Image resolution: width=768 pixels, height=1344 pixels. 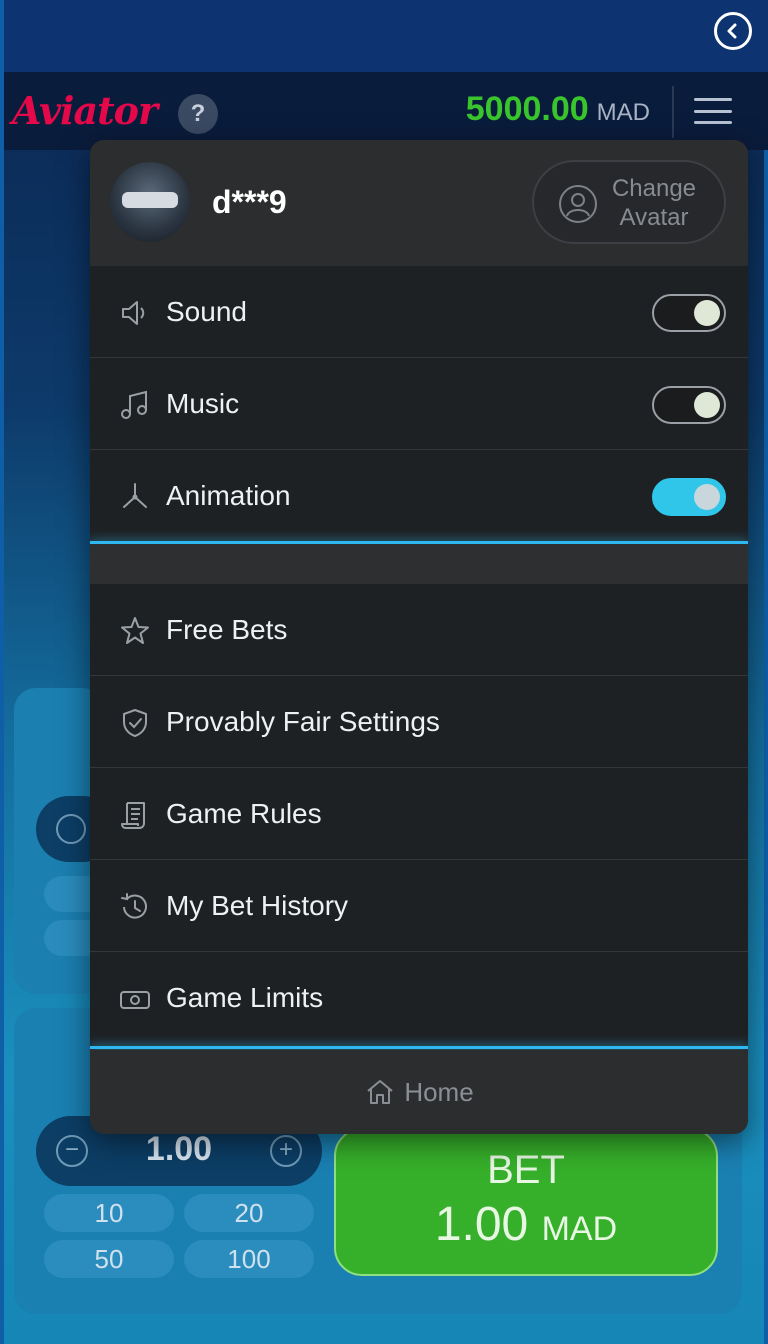 I want to click on header-divider, so click(x=673, y=112).